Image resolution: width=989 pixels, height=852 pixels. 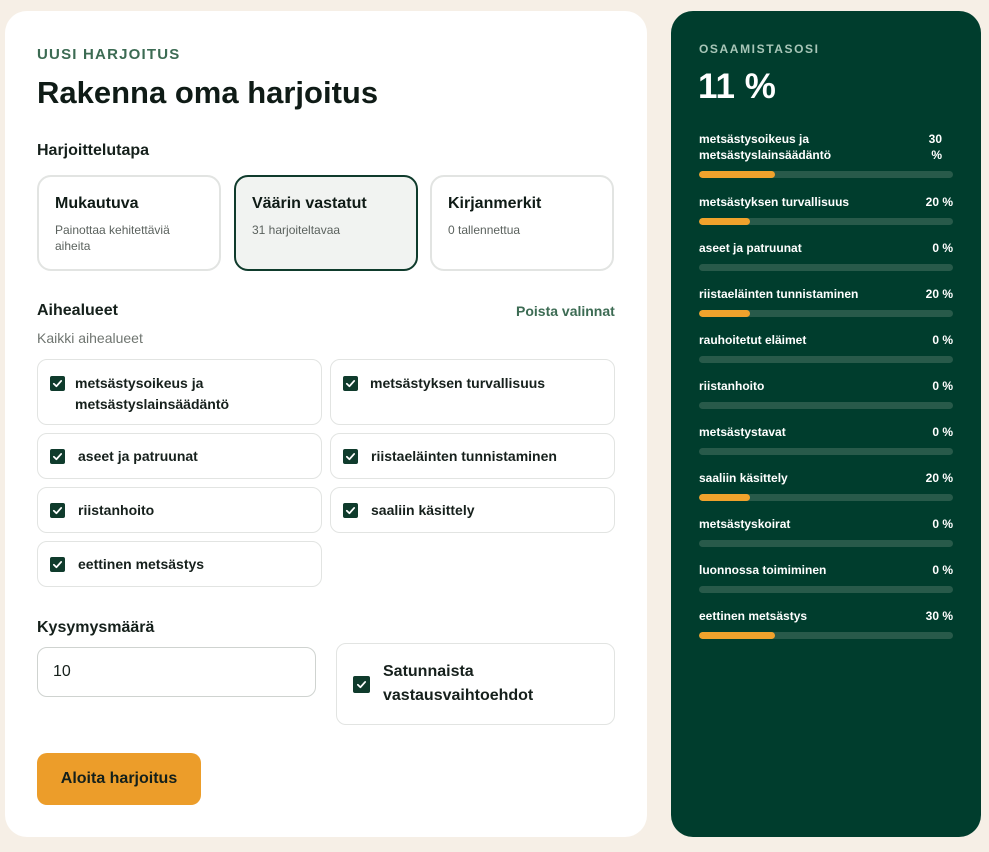 What do you see at coordinates (138, 455) in the screenshot?
I see `topic-label: aseet ja patruunat` at bounding box center [138, 455].